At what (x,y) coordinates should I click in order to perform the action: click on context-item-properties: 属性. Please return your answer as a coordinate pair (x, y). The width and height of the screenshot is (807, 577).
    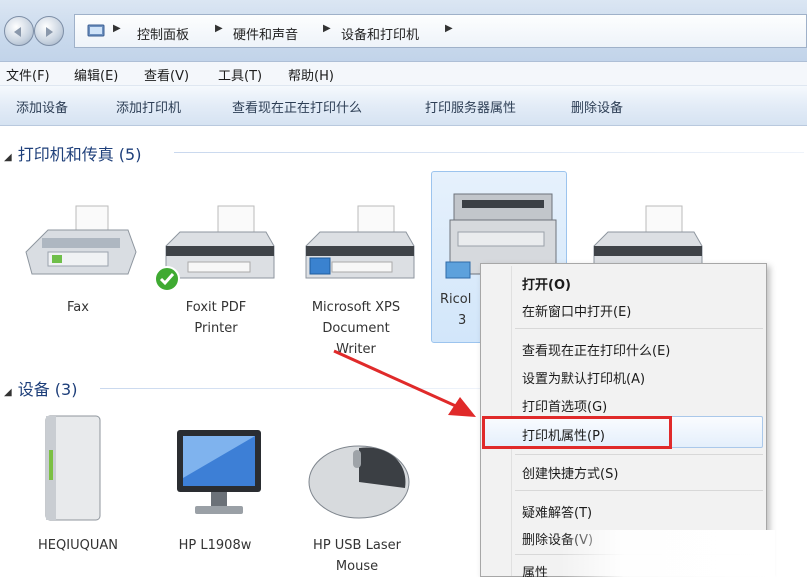
    Looking at the image, I should click on (535, 569).